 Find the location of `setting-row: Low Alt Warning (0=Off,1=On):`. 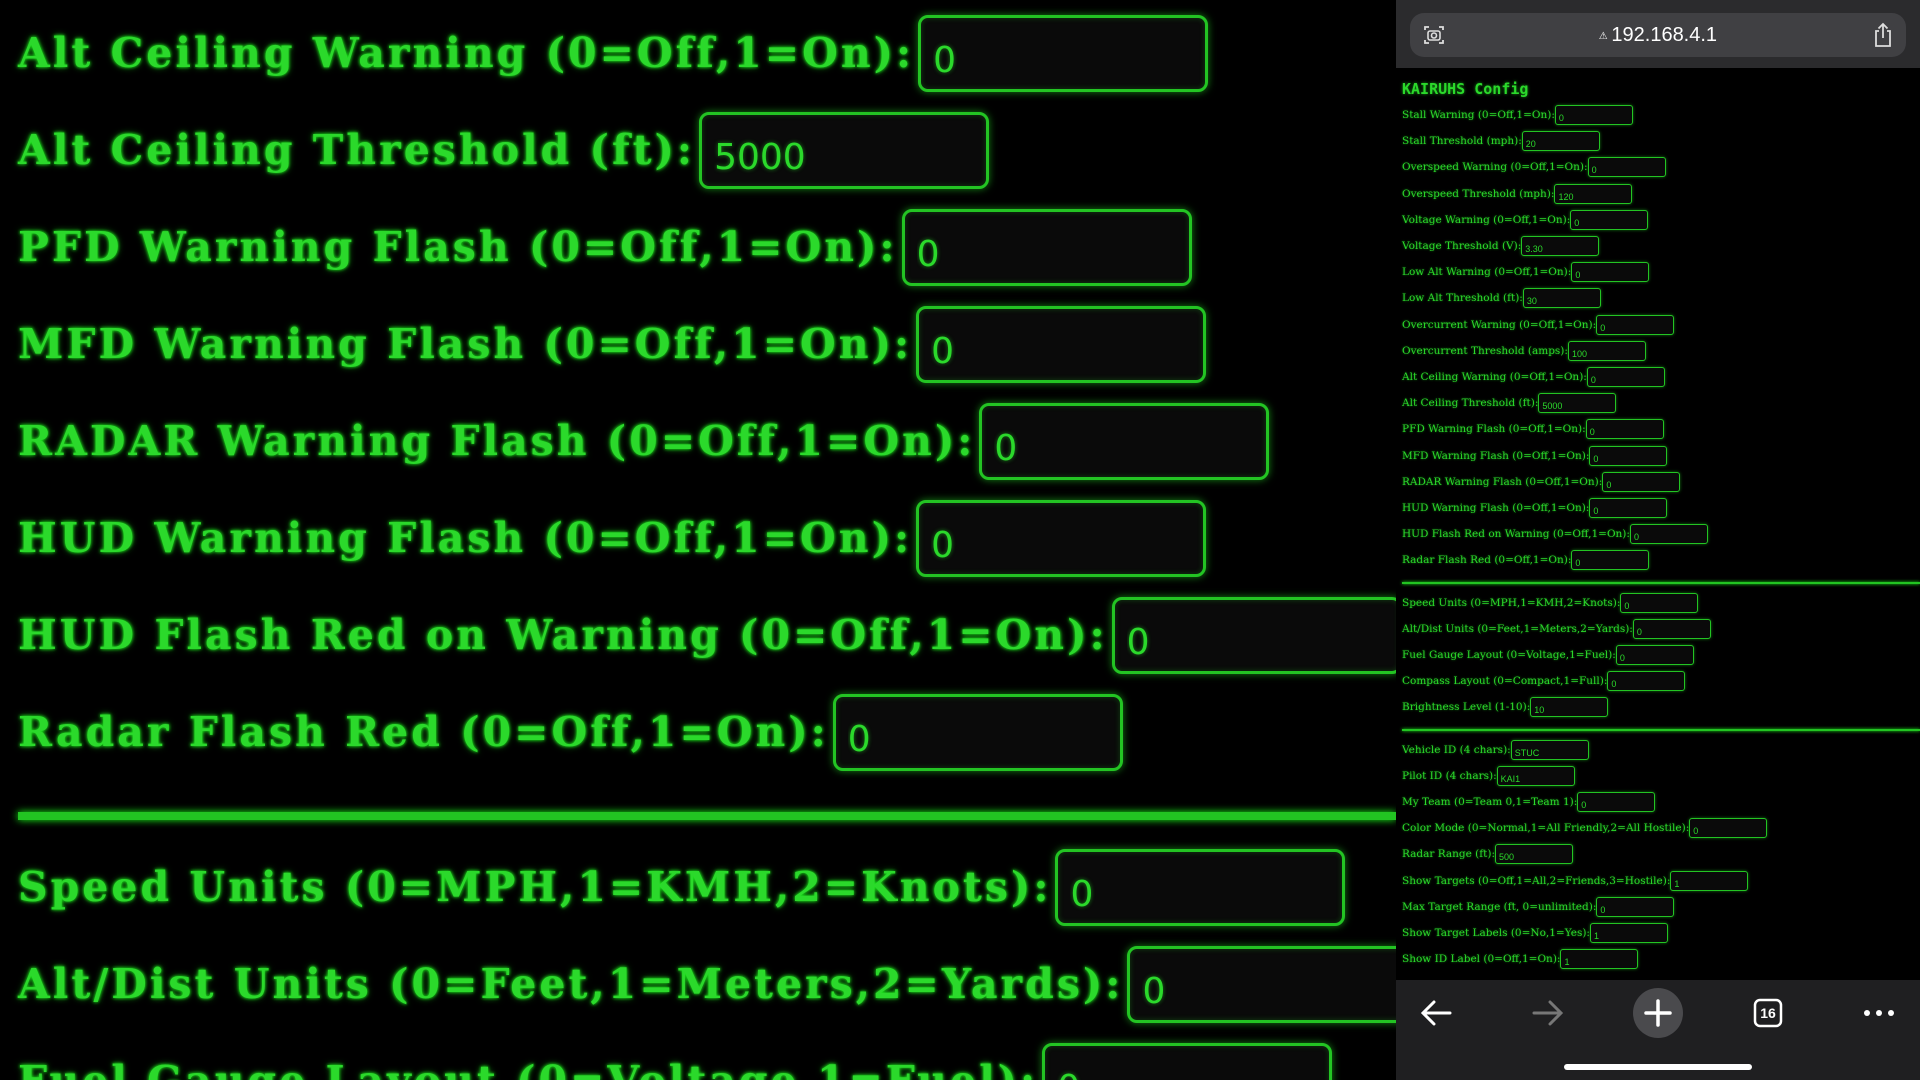

setting-row: Low Alt Warning (0=Off,1=On): is located at coordinates (1526, 272).